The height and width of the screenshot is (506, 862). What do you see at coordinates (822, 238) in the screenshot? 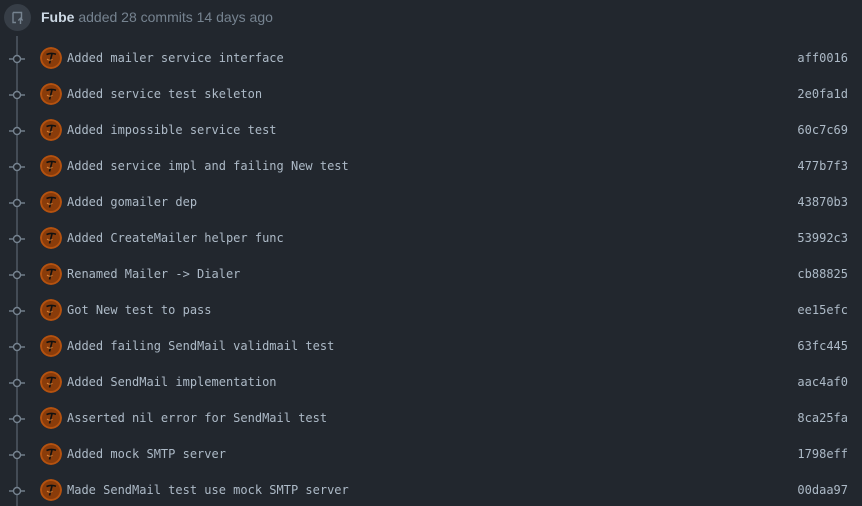
I see `commit-sha-link: 53992c3` at bounding box center [822, 238].